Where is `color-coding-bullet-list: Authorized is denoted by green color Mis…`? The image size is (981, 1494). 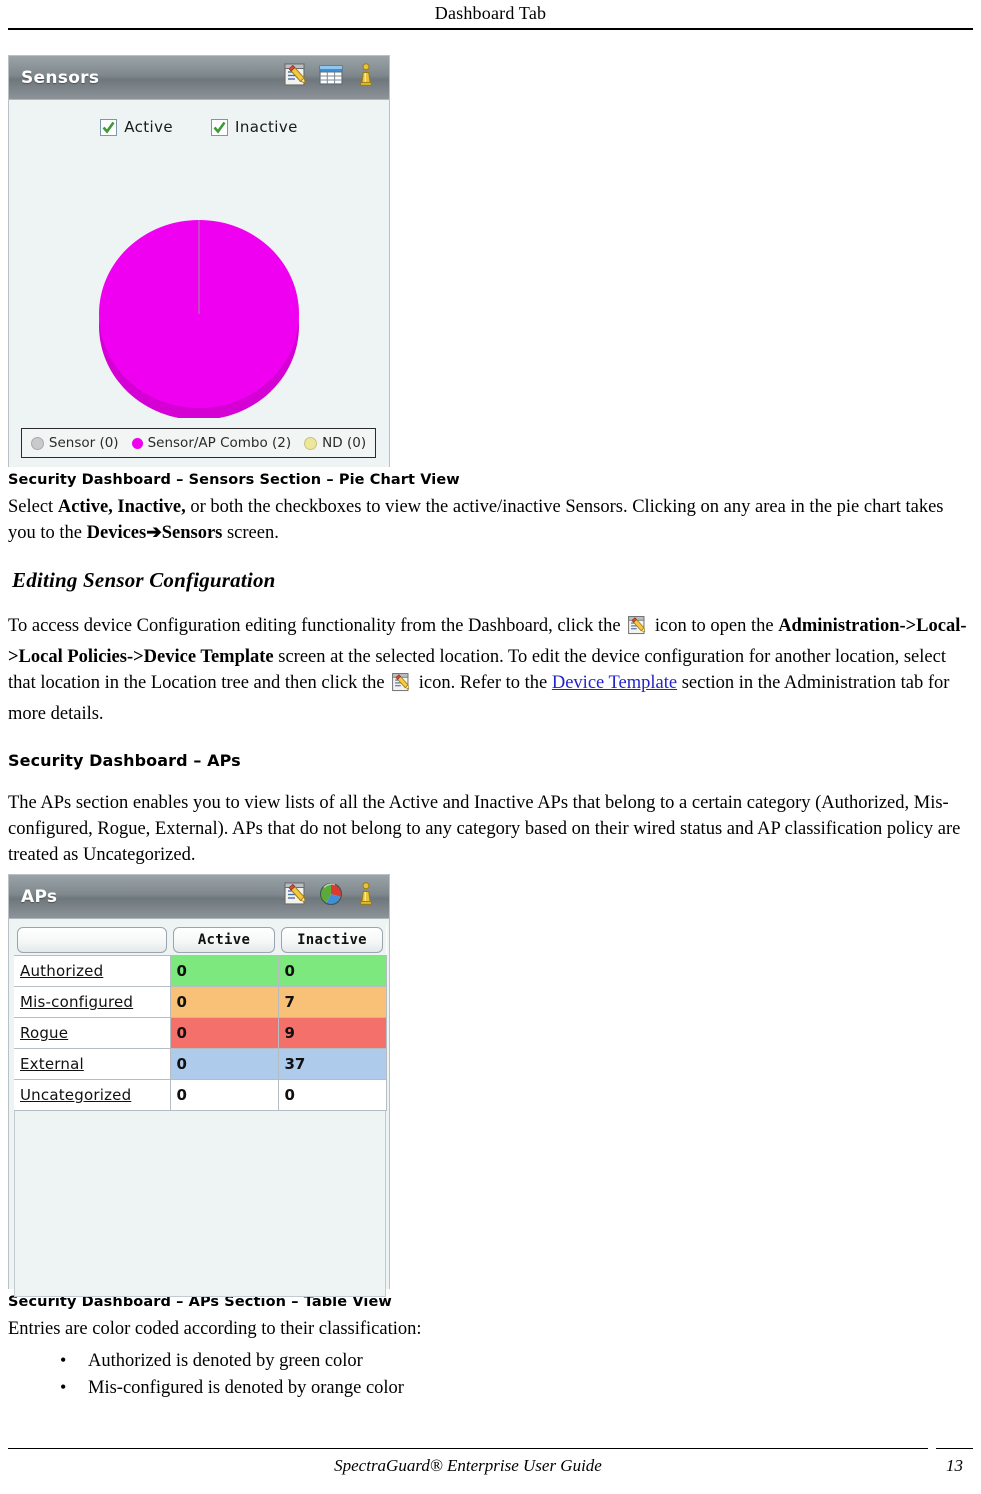 color-coding-bullet-list: Authorized is denoted by green color Mis… is located at coordinates (488, 1374).